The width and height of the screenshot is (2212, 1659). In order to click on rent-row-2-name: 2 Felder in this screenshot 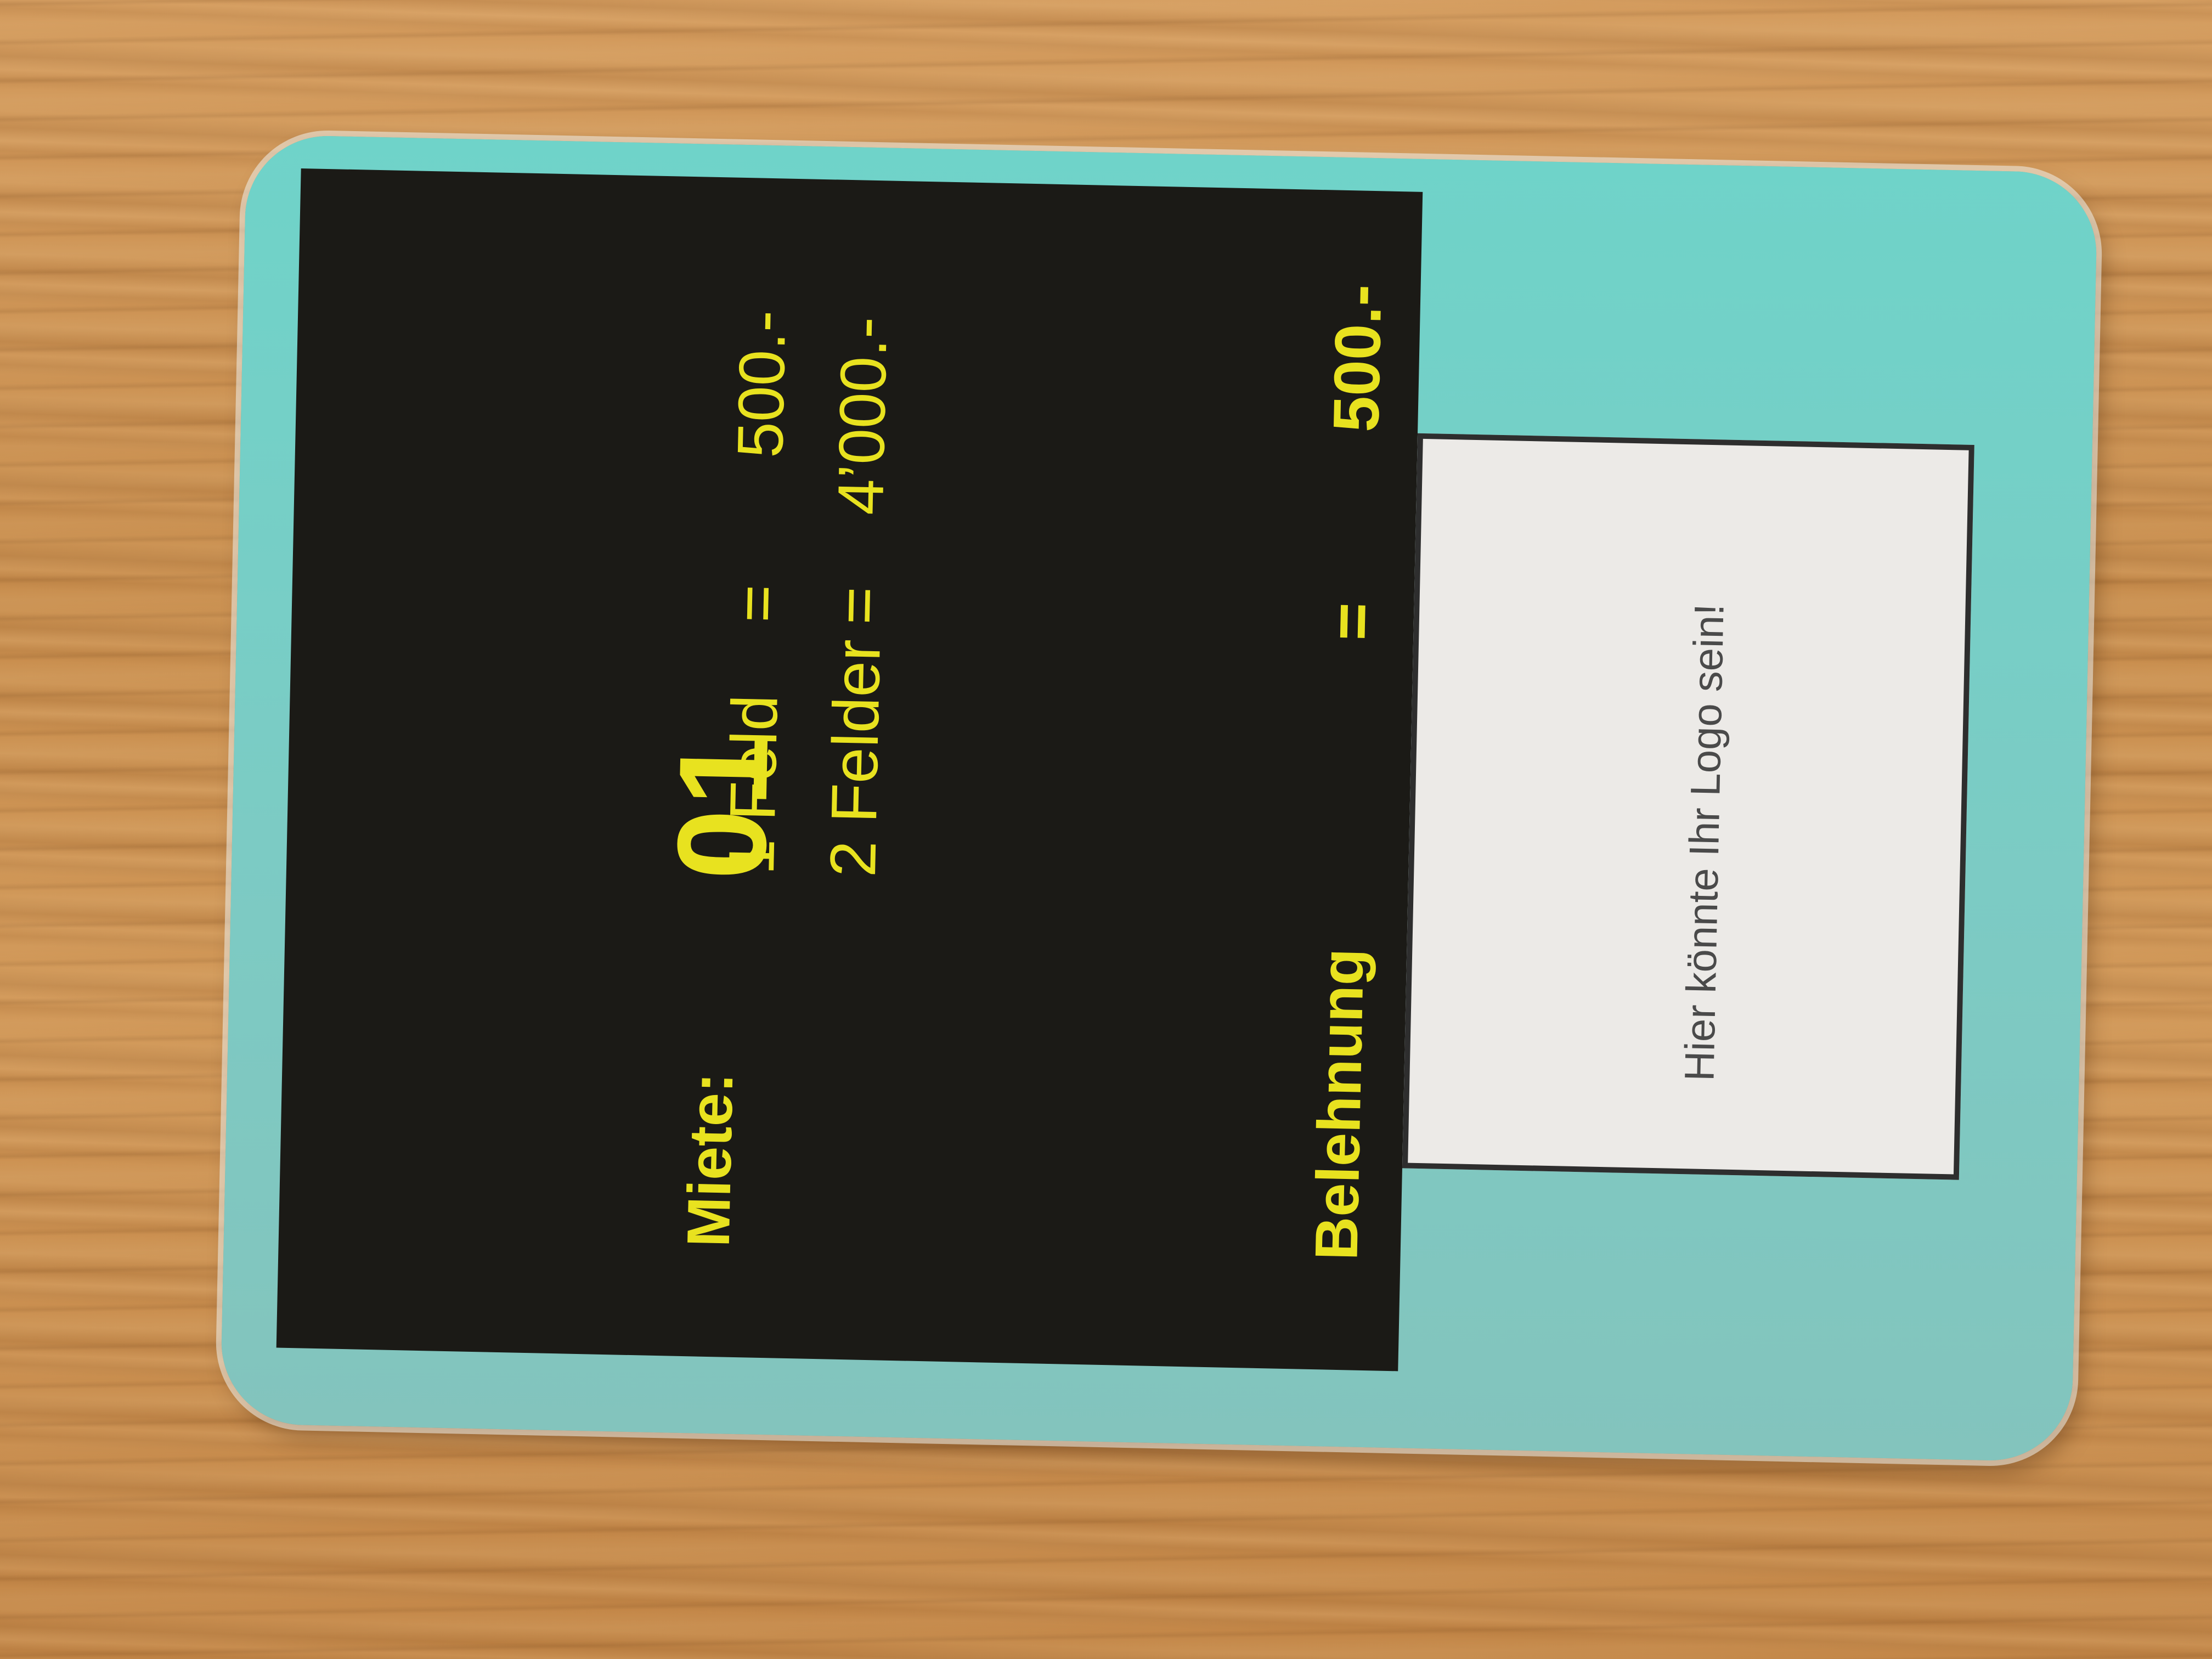, I will do `click(855, 758)`.